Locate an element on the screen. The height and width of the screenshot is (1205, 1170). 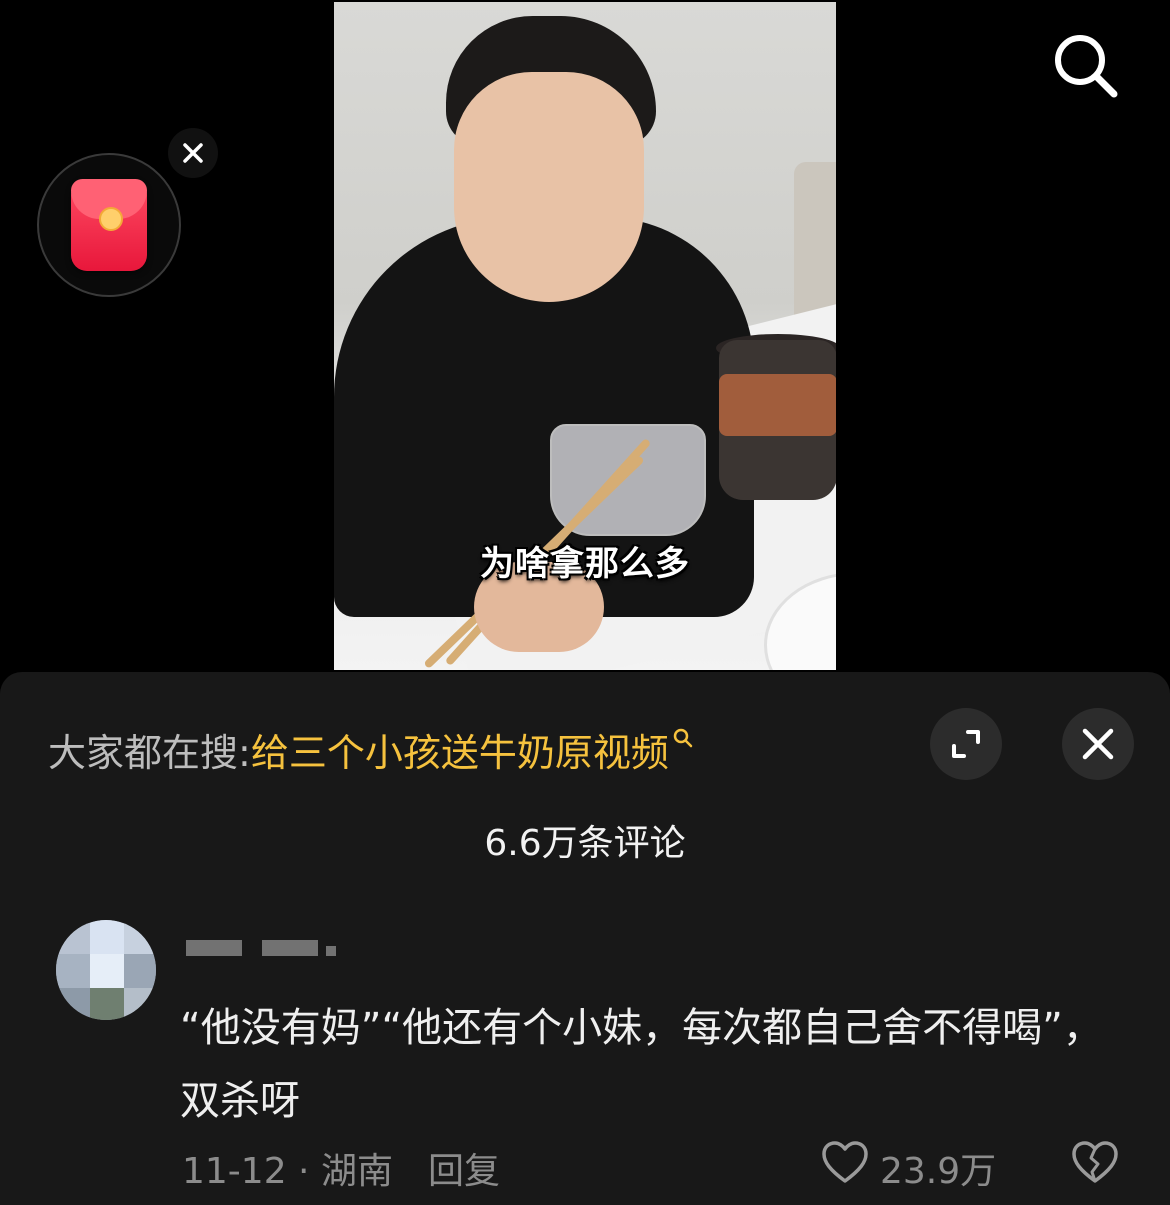
cup-sleeve is located at coordinates (777, 405).